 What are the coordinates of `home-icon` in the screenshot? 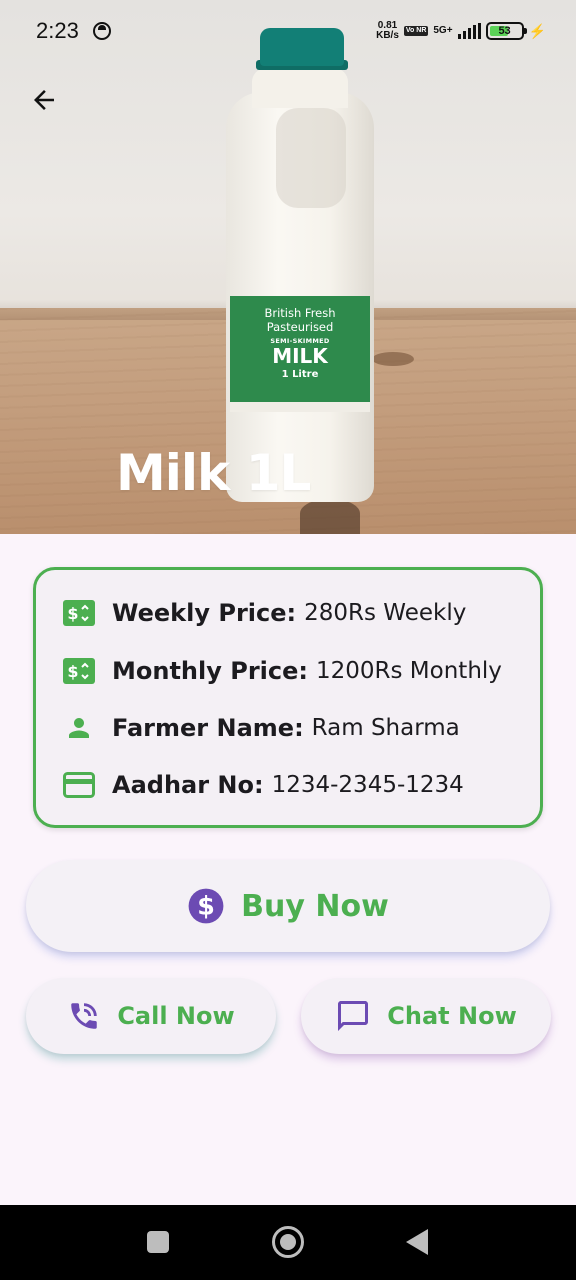 It's located at (288, 1242).